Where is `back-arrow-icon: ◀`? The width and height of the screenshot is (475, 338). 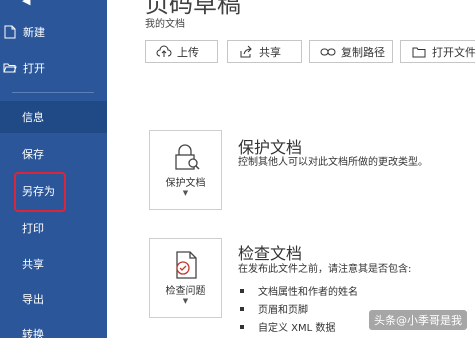 back-arrow-icon: ◀ is located at coordinates (26, 3).